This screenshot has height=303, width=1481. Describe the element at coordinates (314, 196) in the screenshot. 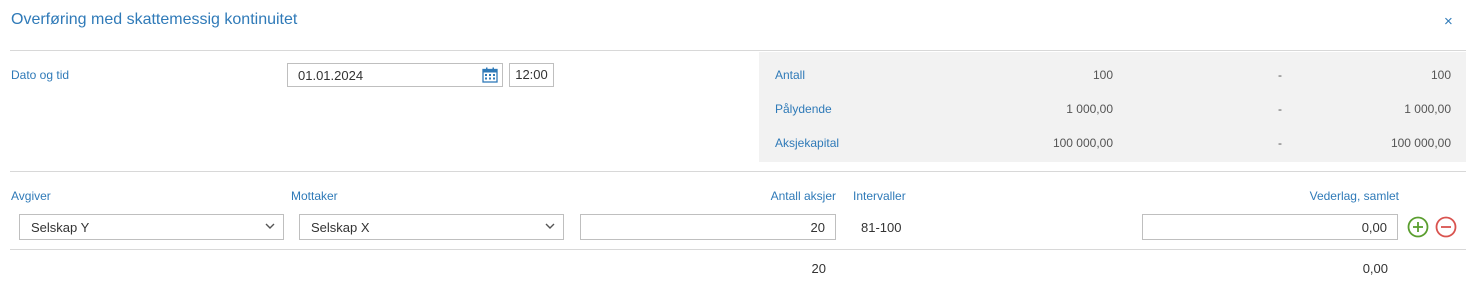

I see `header-receiver: Mottaker` at that location.